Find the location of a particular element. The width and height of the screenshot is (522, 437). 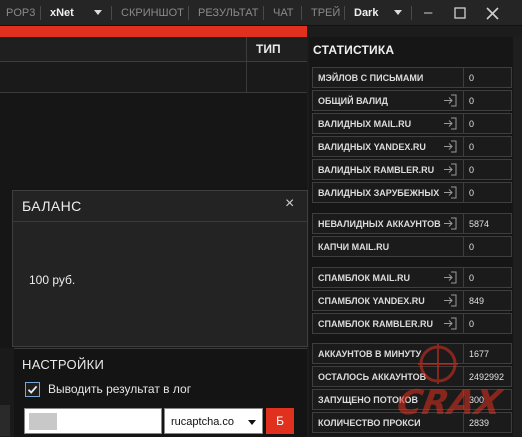

scrollbar is located at coordinates (517, 236).